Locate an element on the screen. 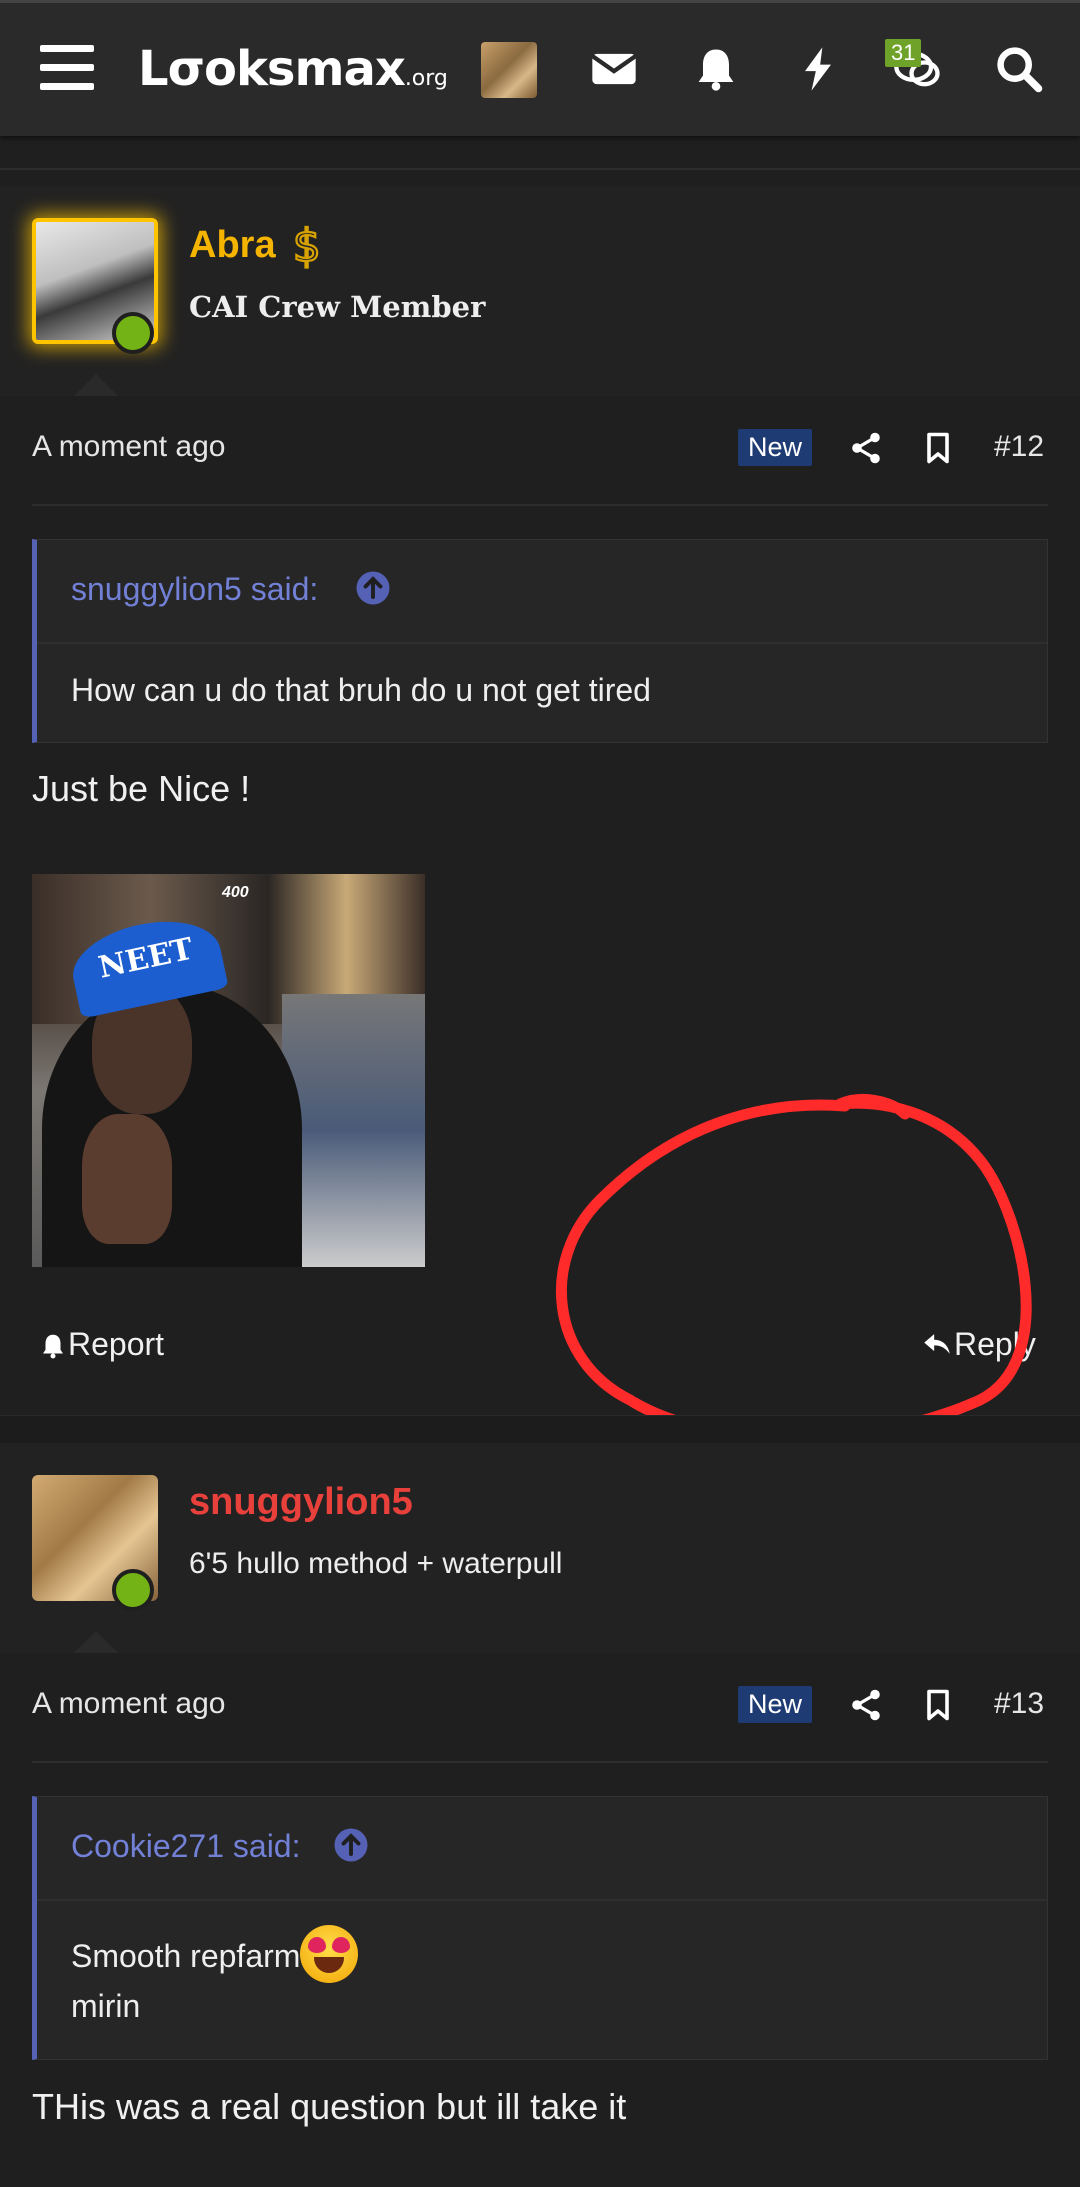 This screenshot has height=2187, width=1080. user-title: 6'5 hullo method + waterpull is located at coordinates (376, 1563).